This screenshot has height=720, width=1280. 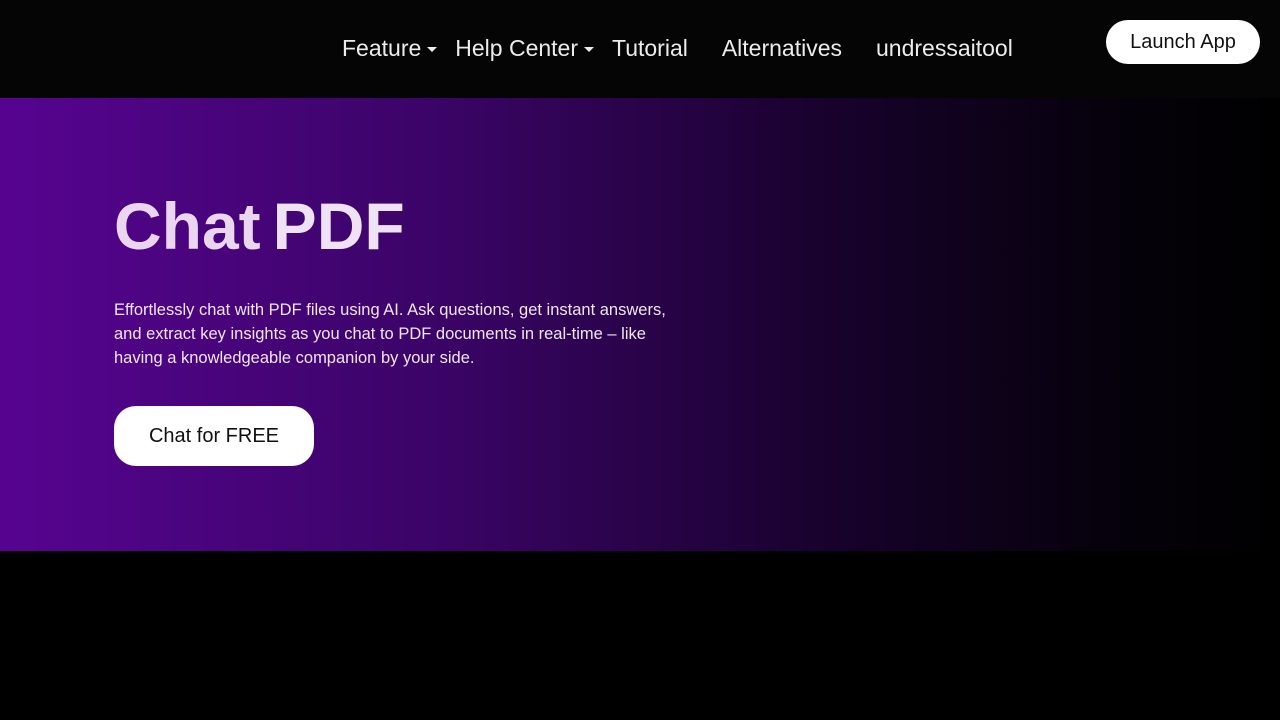 I want to click on title-word-chat: Chat, so click(x=187, y=226).